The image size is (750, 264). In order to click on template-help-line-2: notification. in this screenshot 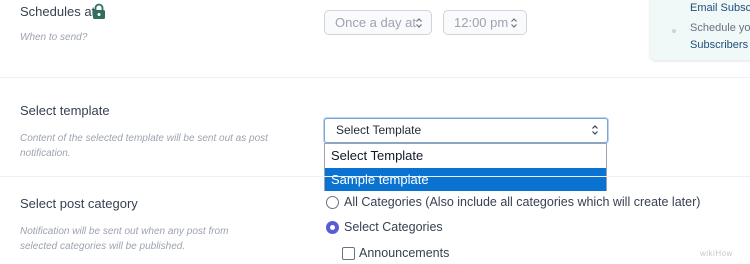, I will do `click(45, 153)`.